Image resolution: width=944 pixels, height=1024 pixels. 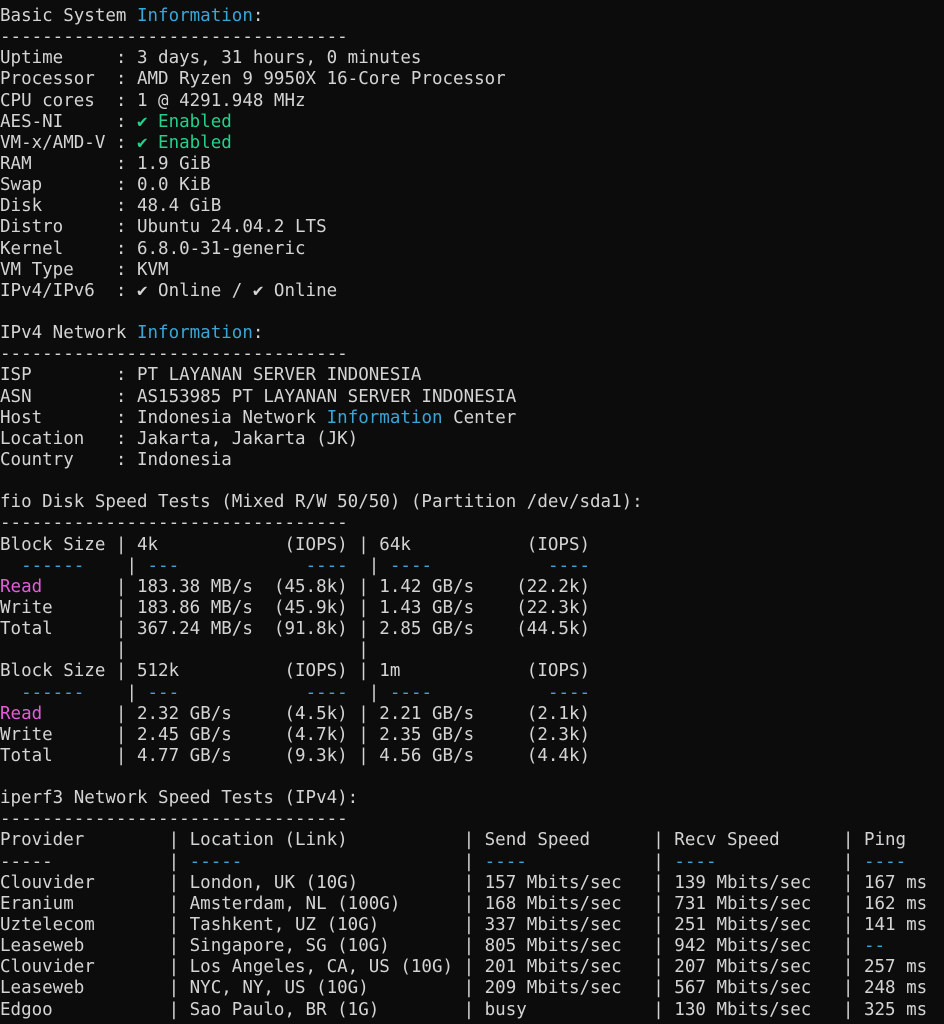 What do you see at coordinates (295, 544) in the screenshot?
I see `terminal-text-segment: Block Size | 4k (IOPS) | 64k (IOPS)` at bounding box center [295, 544].